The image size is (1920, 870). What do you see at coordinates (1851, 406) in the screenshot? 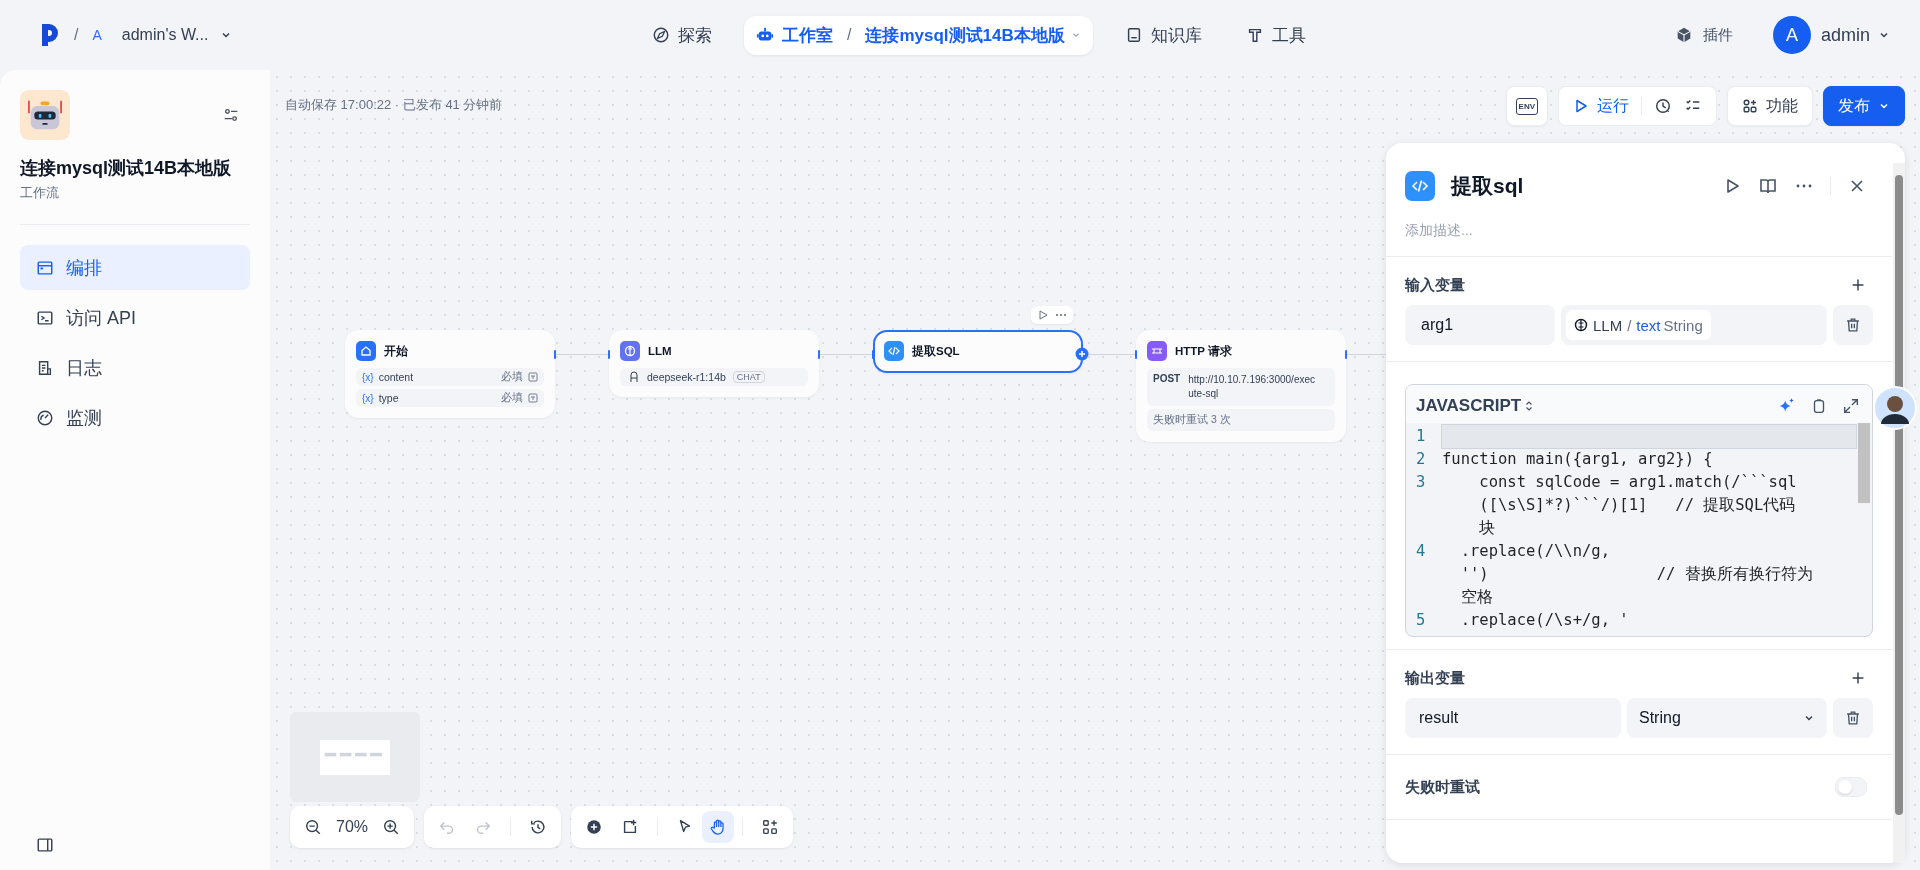
I see `expand-icon` at bounding box center [1851, 406].